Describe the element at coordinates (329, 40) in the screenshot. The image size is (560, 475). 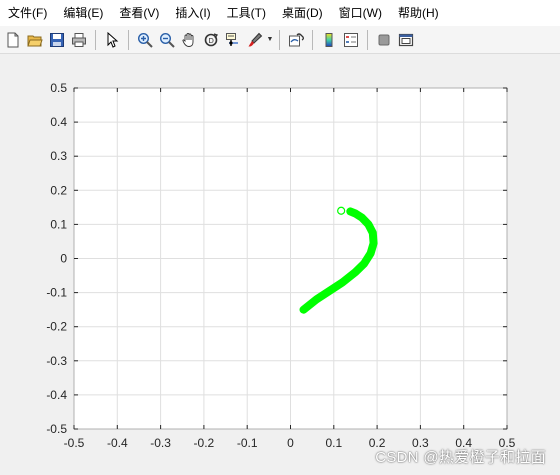
I see `colorbar-icon` at that location.